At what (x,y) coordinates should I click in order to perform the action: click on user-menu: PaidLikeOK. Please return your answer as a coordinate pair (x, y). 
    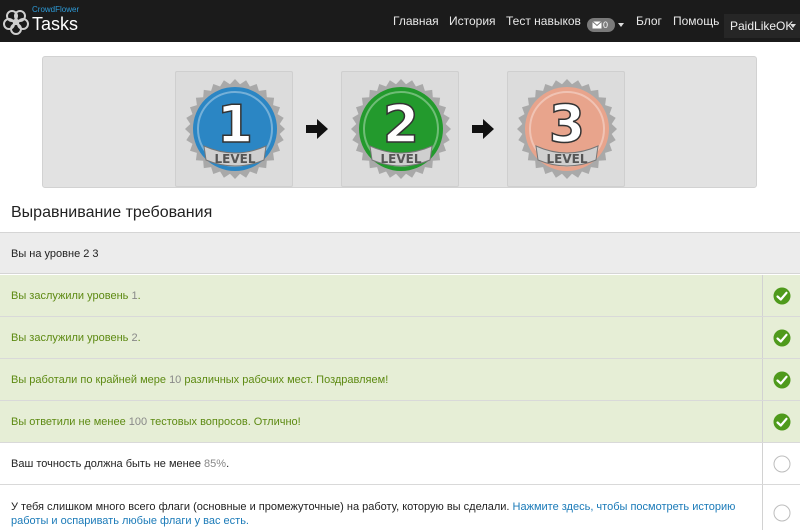
    Looking at the image, I should click on (762, 26).